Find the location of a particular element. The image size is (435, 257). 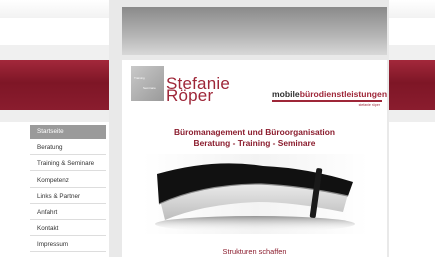

section-title: Strukturen schaffen is located at coordinates (254, 251).